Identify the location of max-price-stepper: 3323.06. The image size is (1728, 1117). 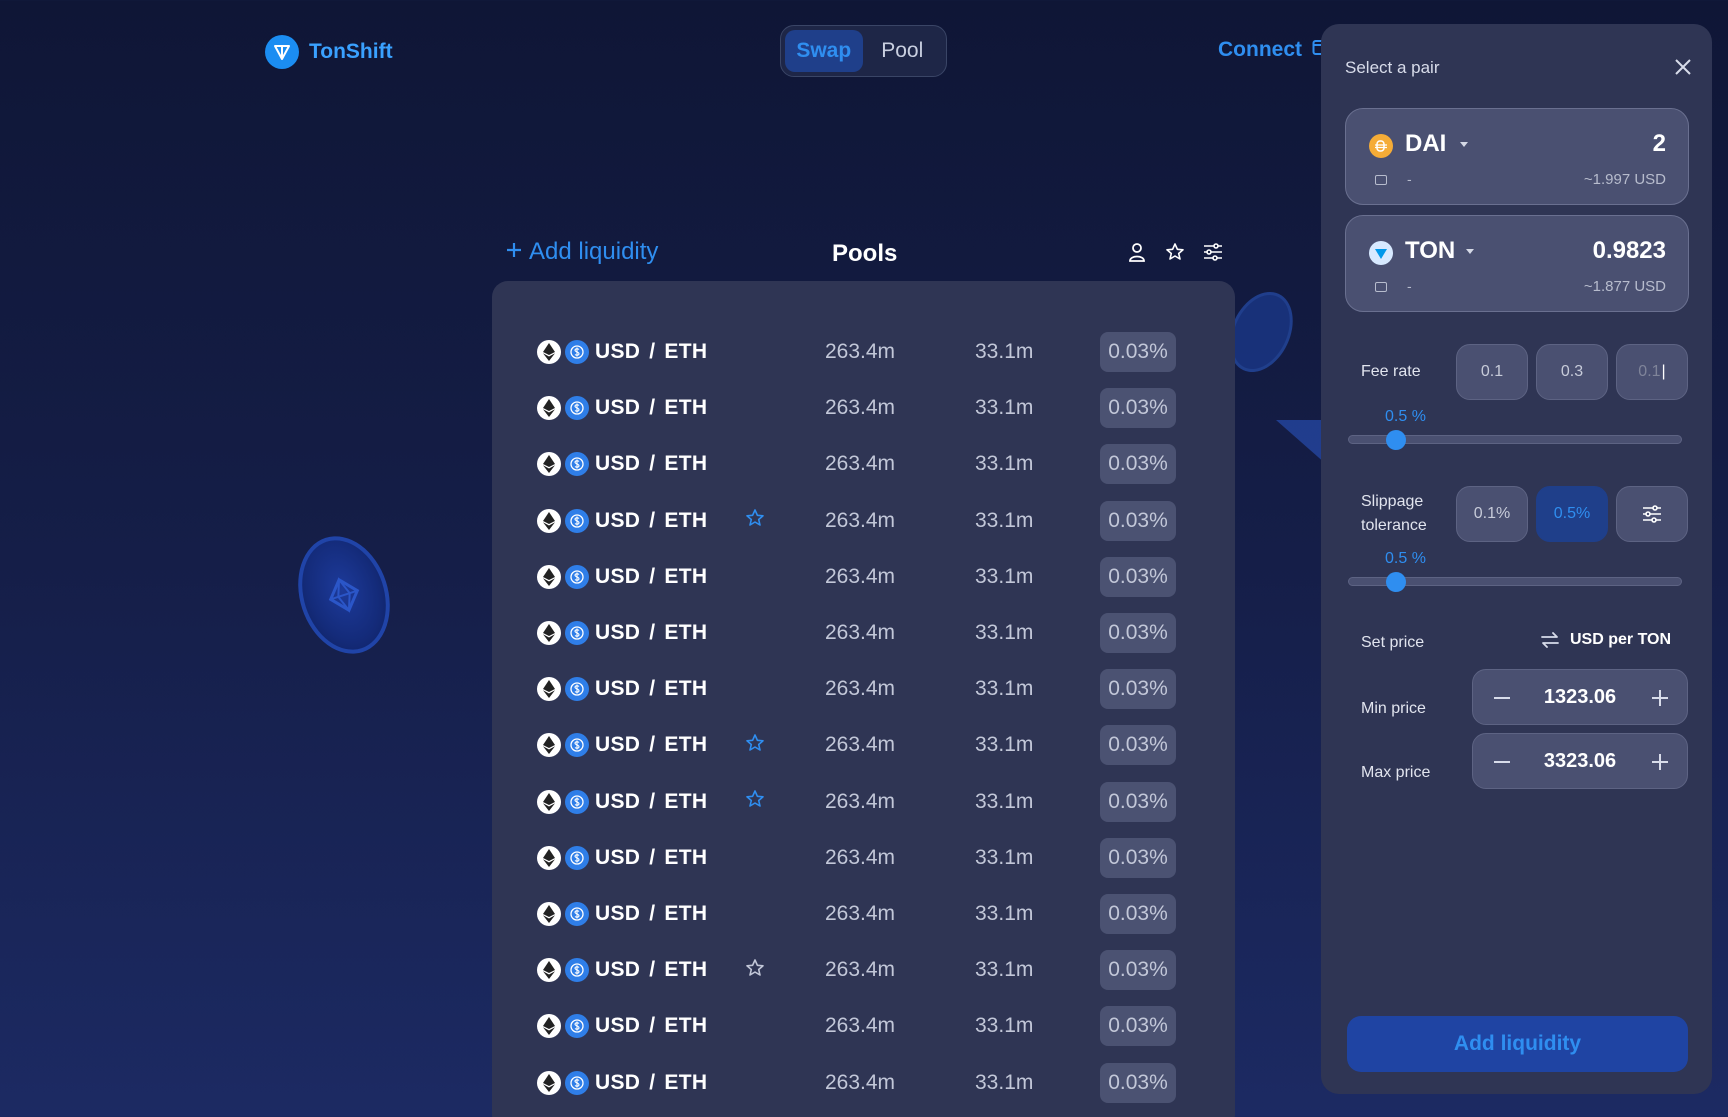
(1580, 761).